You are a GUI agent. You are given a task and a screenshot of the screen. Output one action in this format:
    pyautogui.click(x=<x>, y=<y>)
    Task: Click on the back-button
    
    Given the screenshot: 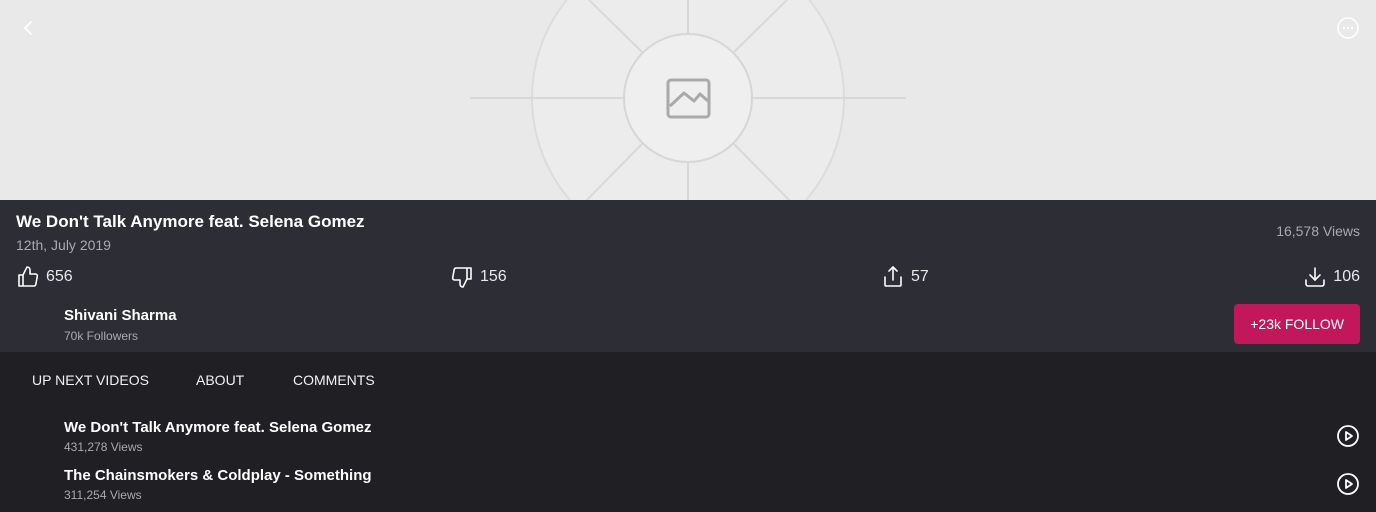 What is the action you would take?
    pyautogui.click(x=28, y=28)
    